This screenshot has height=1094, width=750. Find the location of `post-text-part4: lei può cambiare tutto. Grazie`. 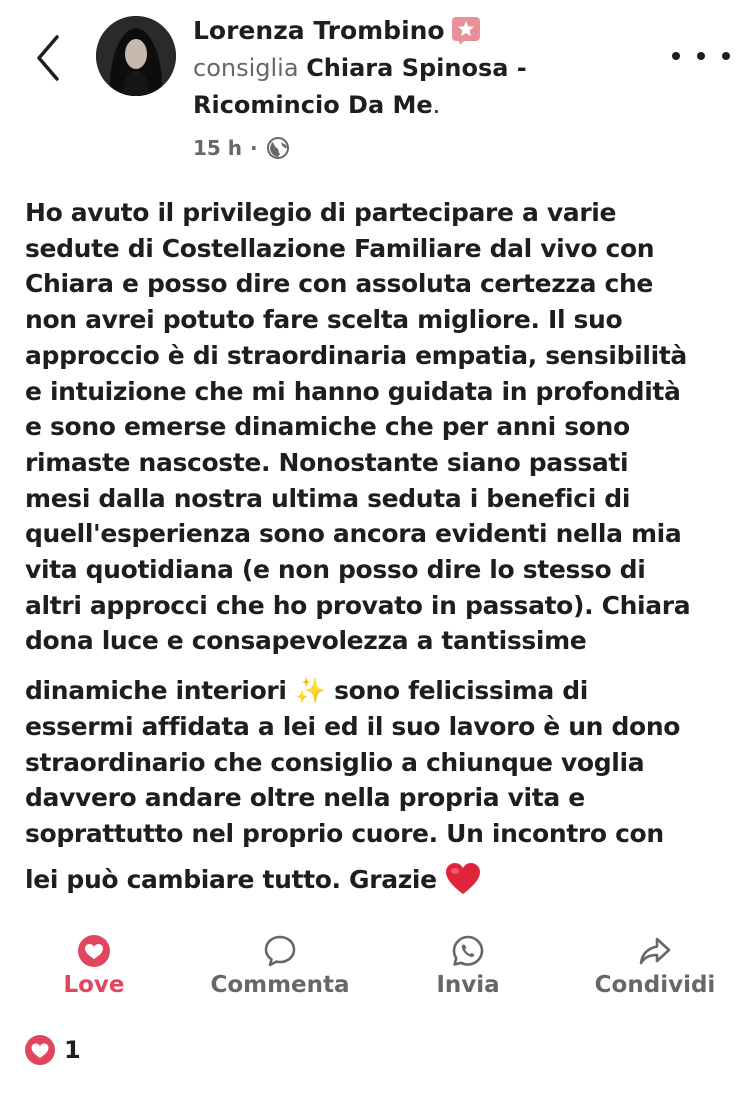

post-text-part4: lei può cambiare tutto. Grazie is located at coordinates (235, 879).